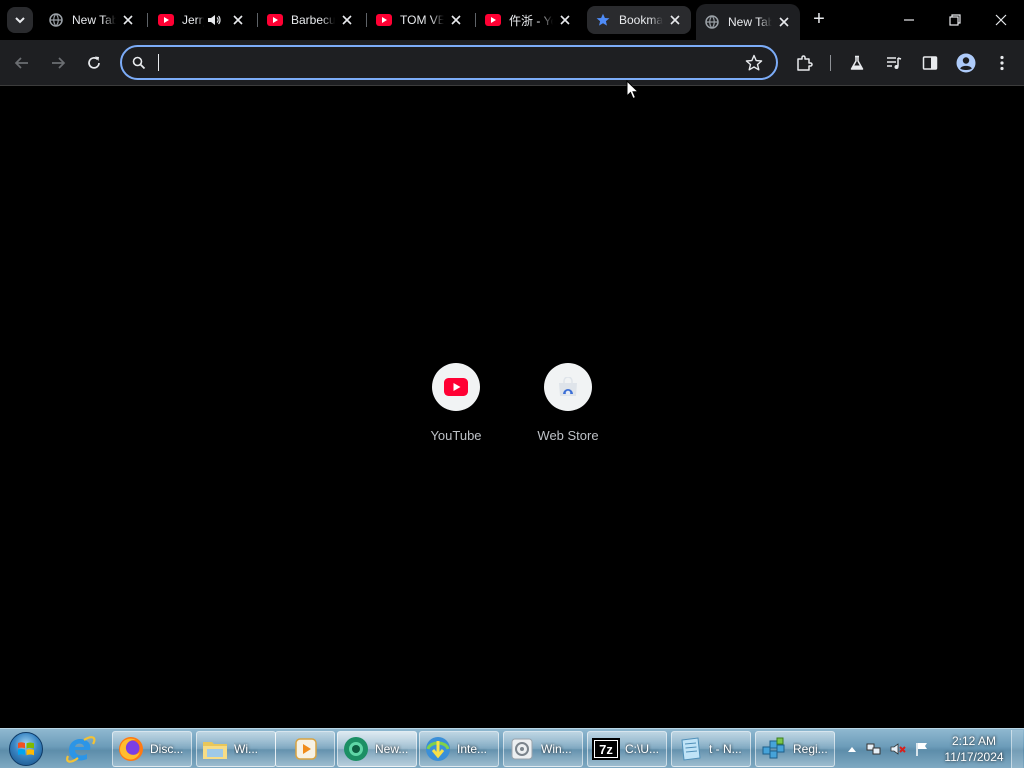  I want to click on tab-title: Jerry, so click(193, 20).